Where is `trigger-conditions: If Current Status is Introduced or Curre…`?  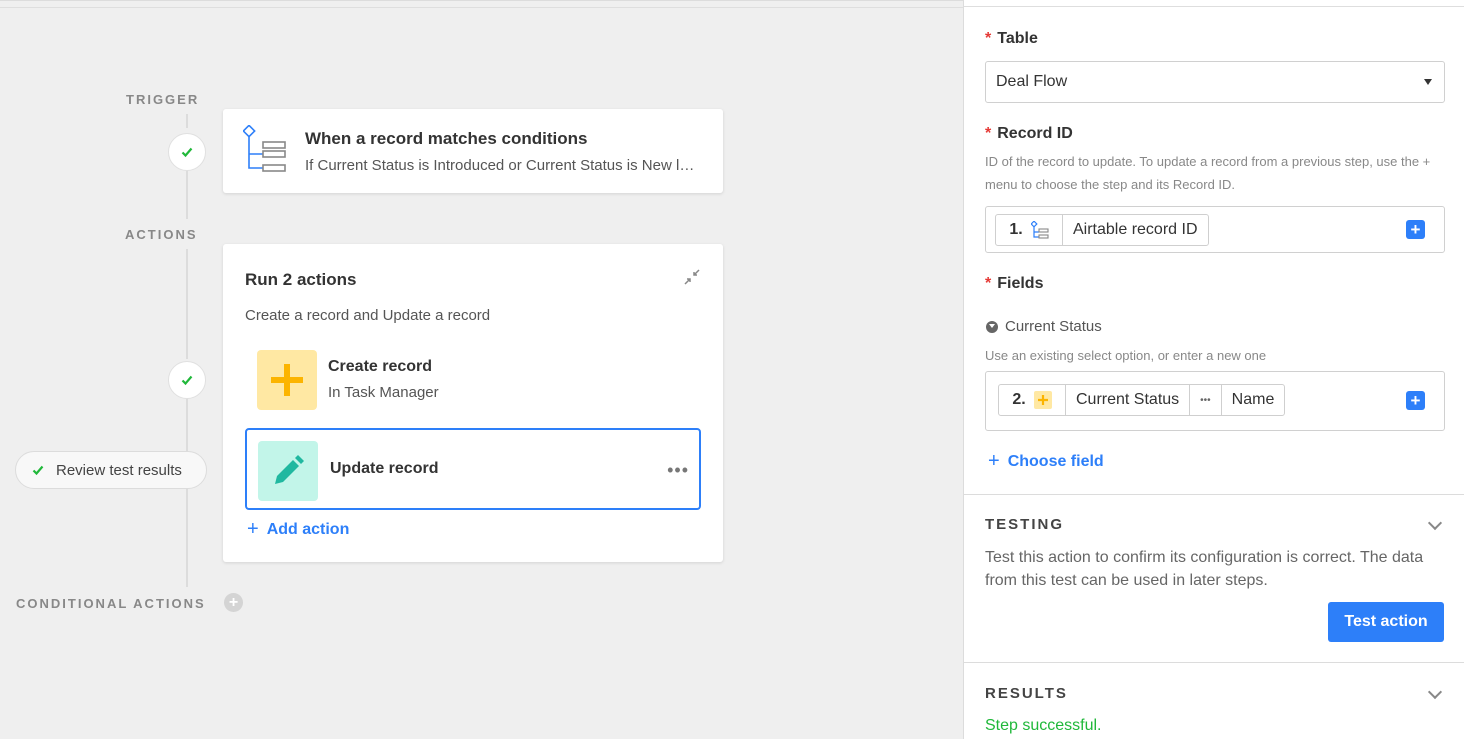 trigger-conditions: If Current Status is Introduced or Curre… is located at coordinates (502, 165).